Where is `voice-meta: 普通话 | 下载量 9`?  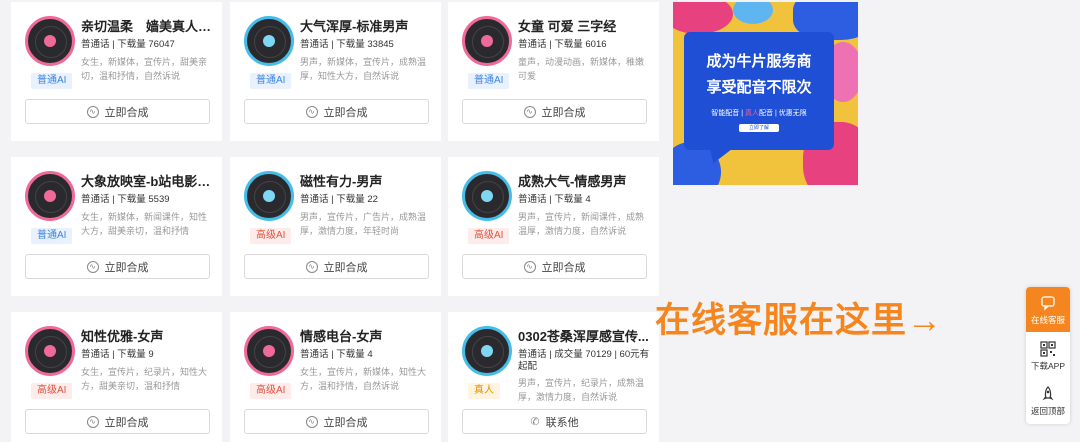 voice-meta: 普通话 | 下载量 9 is located at coordinates (117, 354).